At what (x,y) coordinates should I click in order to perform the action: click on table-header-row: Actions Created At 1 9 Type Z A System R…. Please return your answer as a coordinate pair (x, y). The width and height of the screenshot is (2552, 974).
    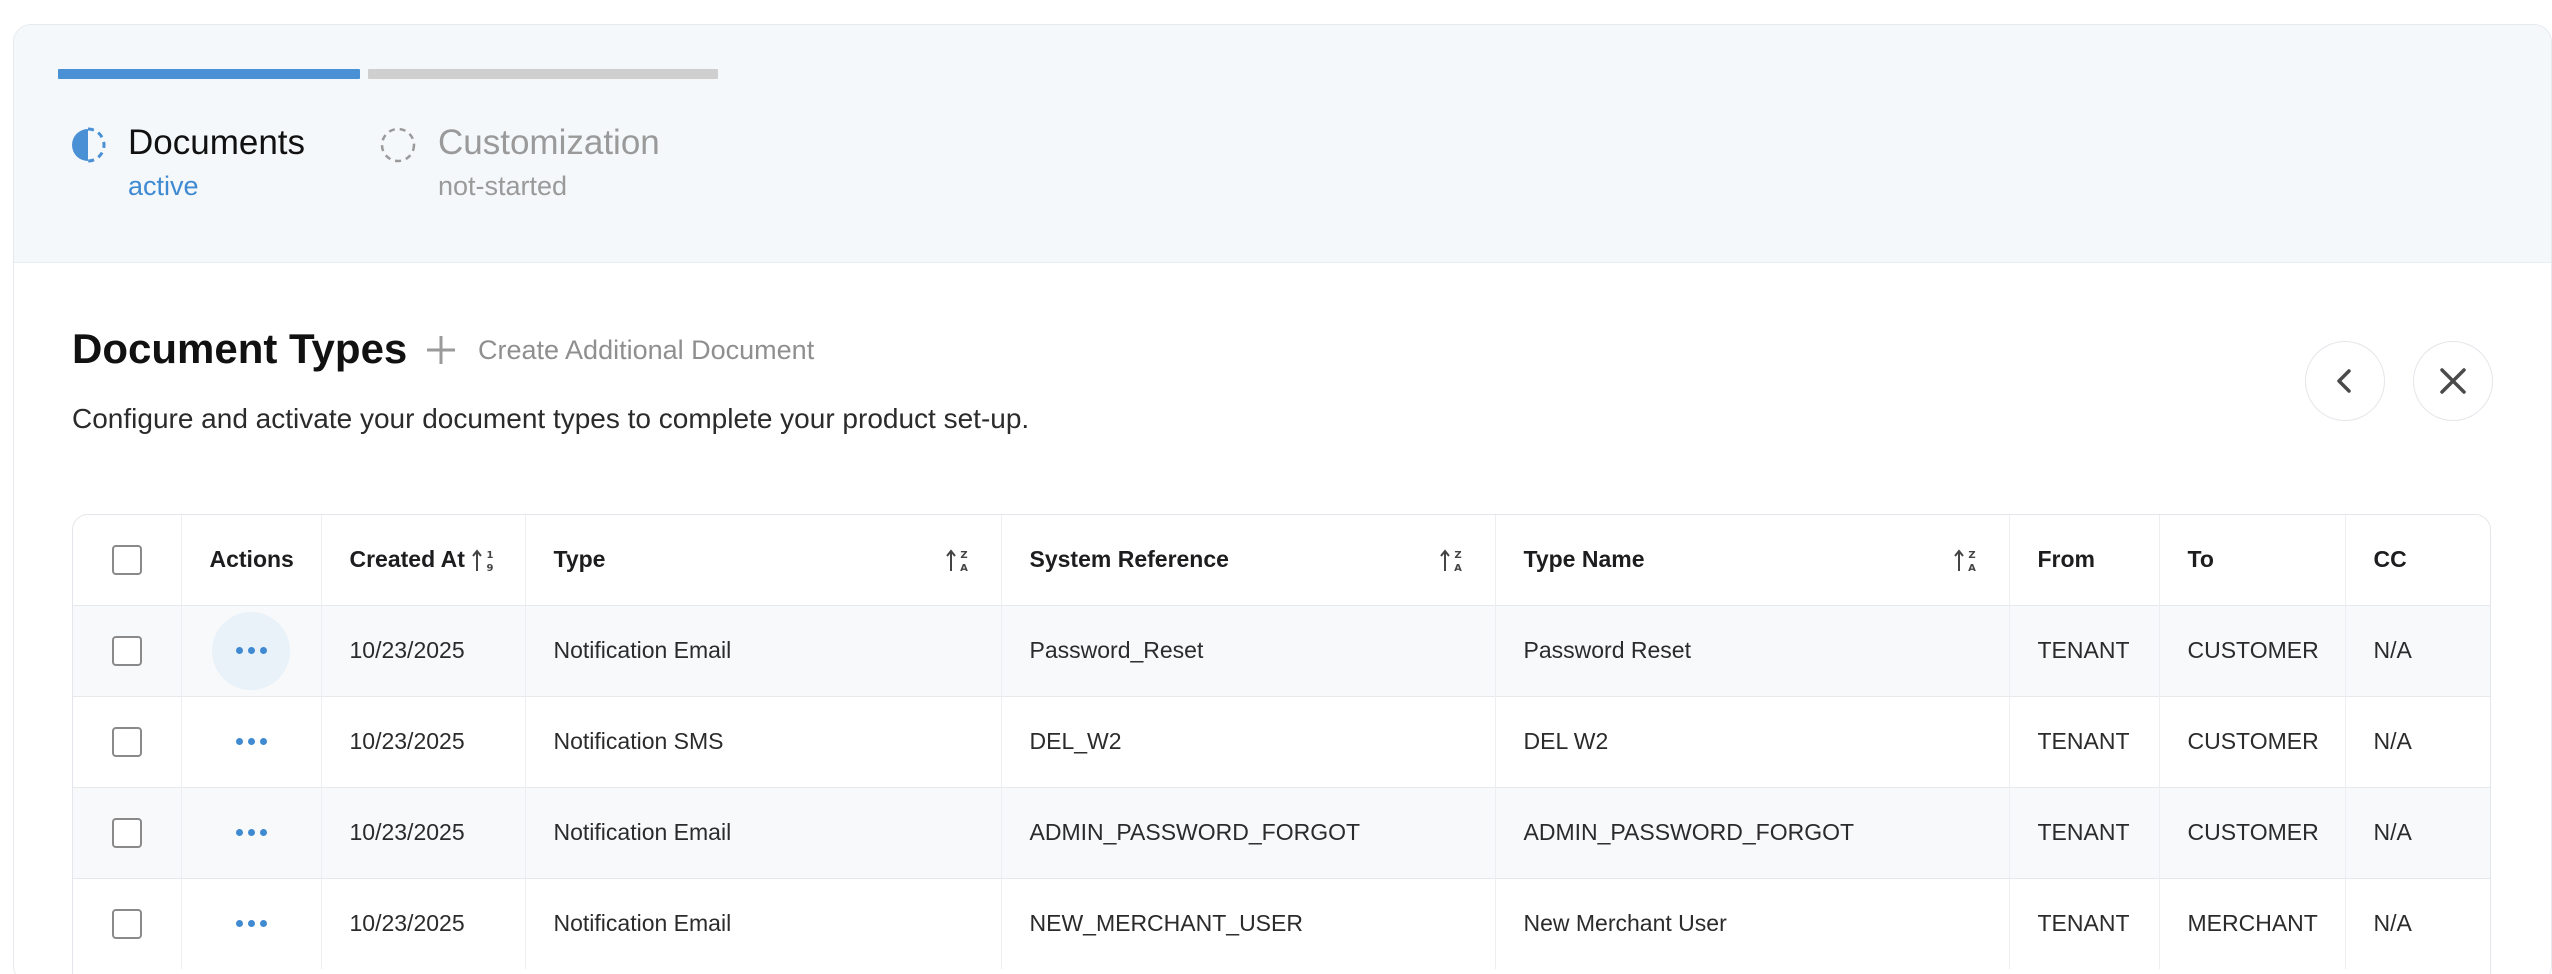
    Looking at the image, I should click on (1281, 560).